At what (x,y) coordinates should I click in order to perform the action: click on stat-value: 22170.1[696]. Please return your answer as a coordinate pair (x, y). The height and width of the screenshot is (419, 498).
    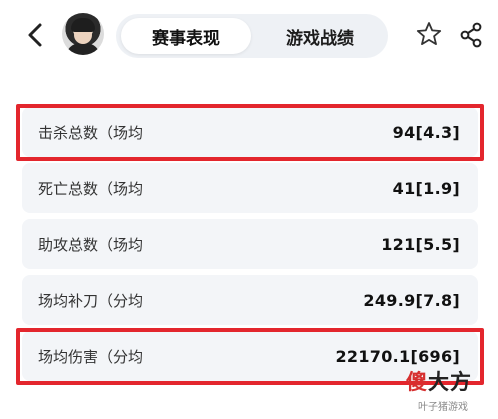
    Looking at the image, I should click on (397, 356).